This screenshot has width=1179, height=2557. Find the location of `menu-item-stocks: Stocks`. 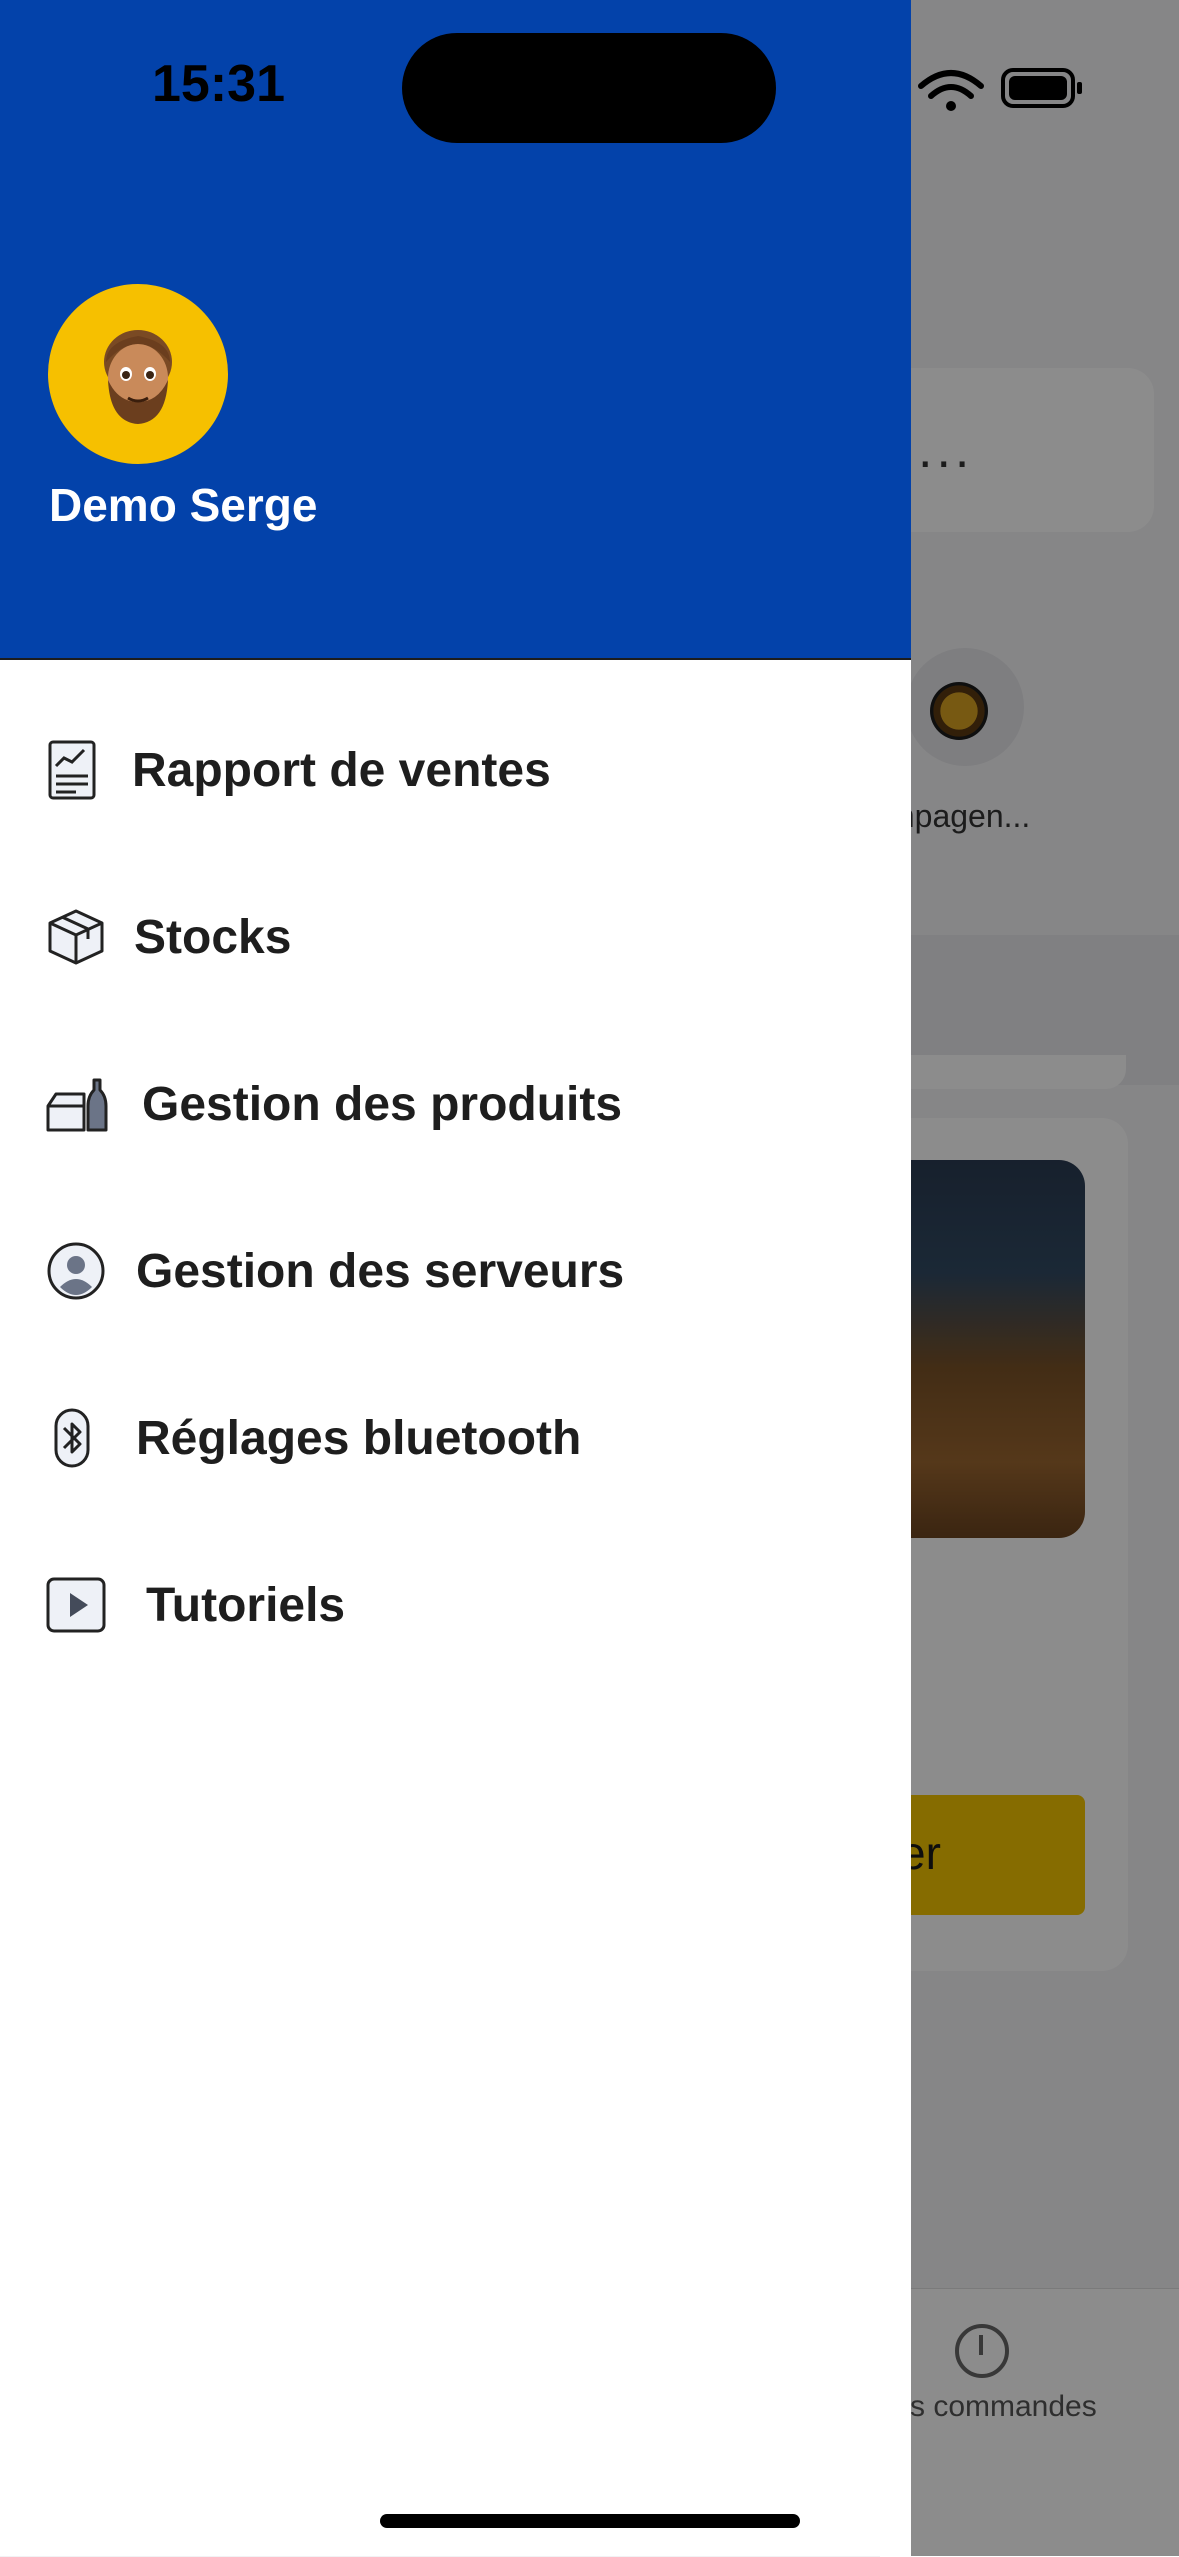

menu-item-stocks: Stocks is located at coordinates (455, 937).